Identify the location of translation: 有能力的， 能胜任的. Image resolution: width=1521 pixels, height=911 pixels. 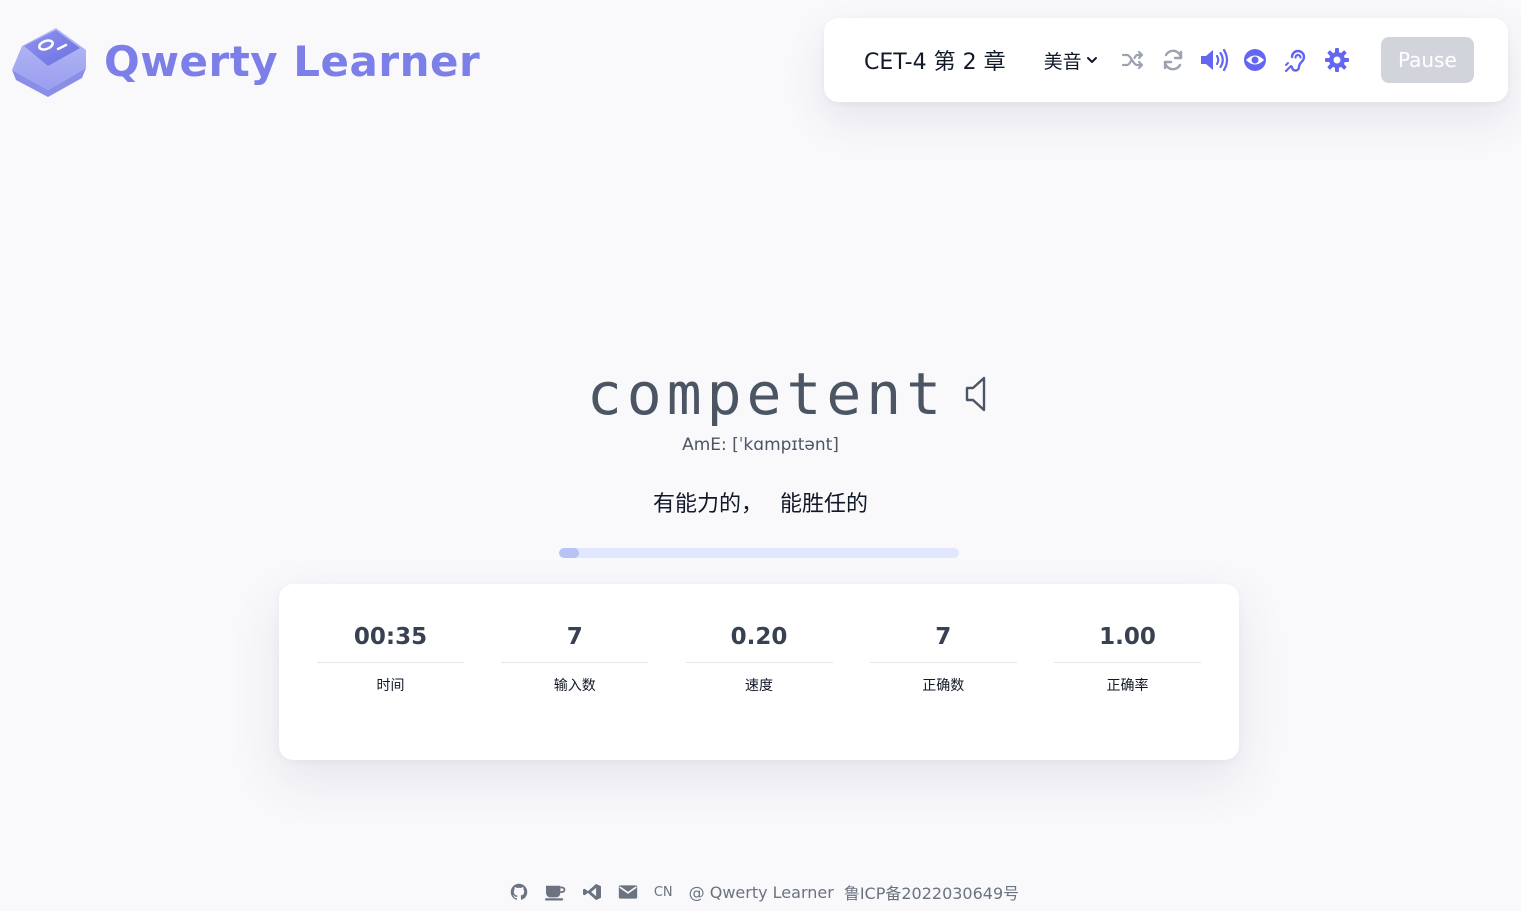
(760, 504).